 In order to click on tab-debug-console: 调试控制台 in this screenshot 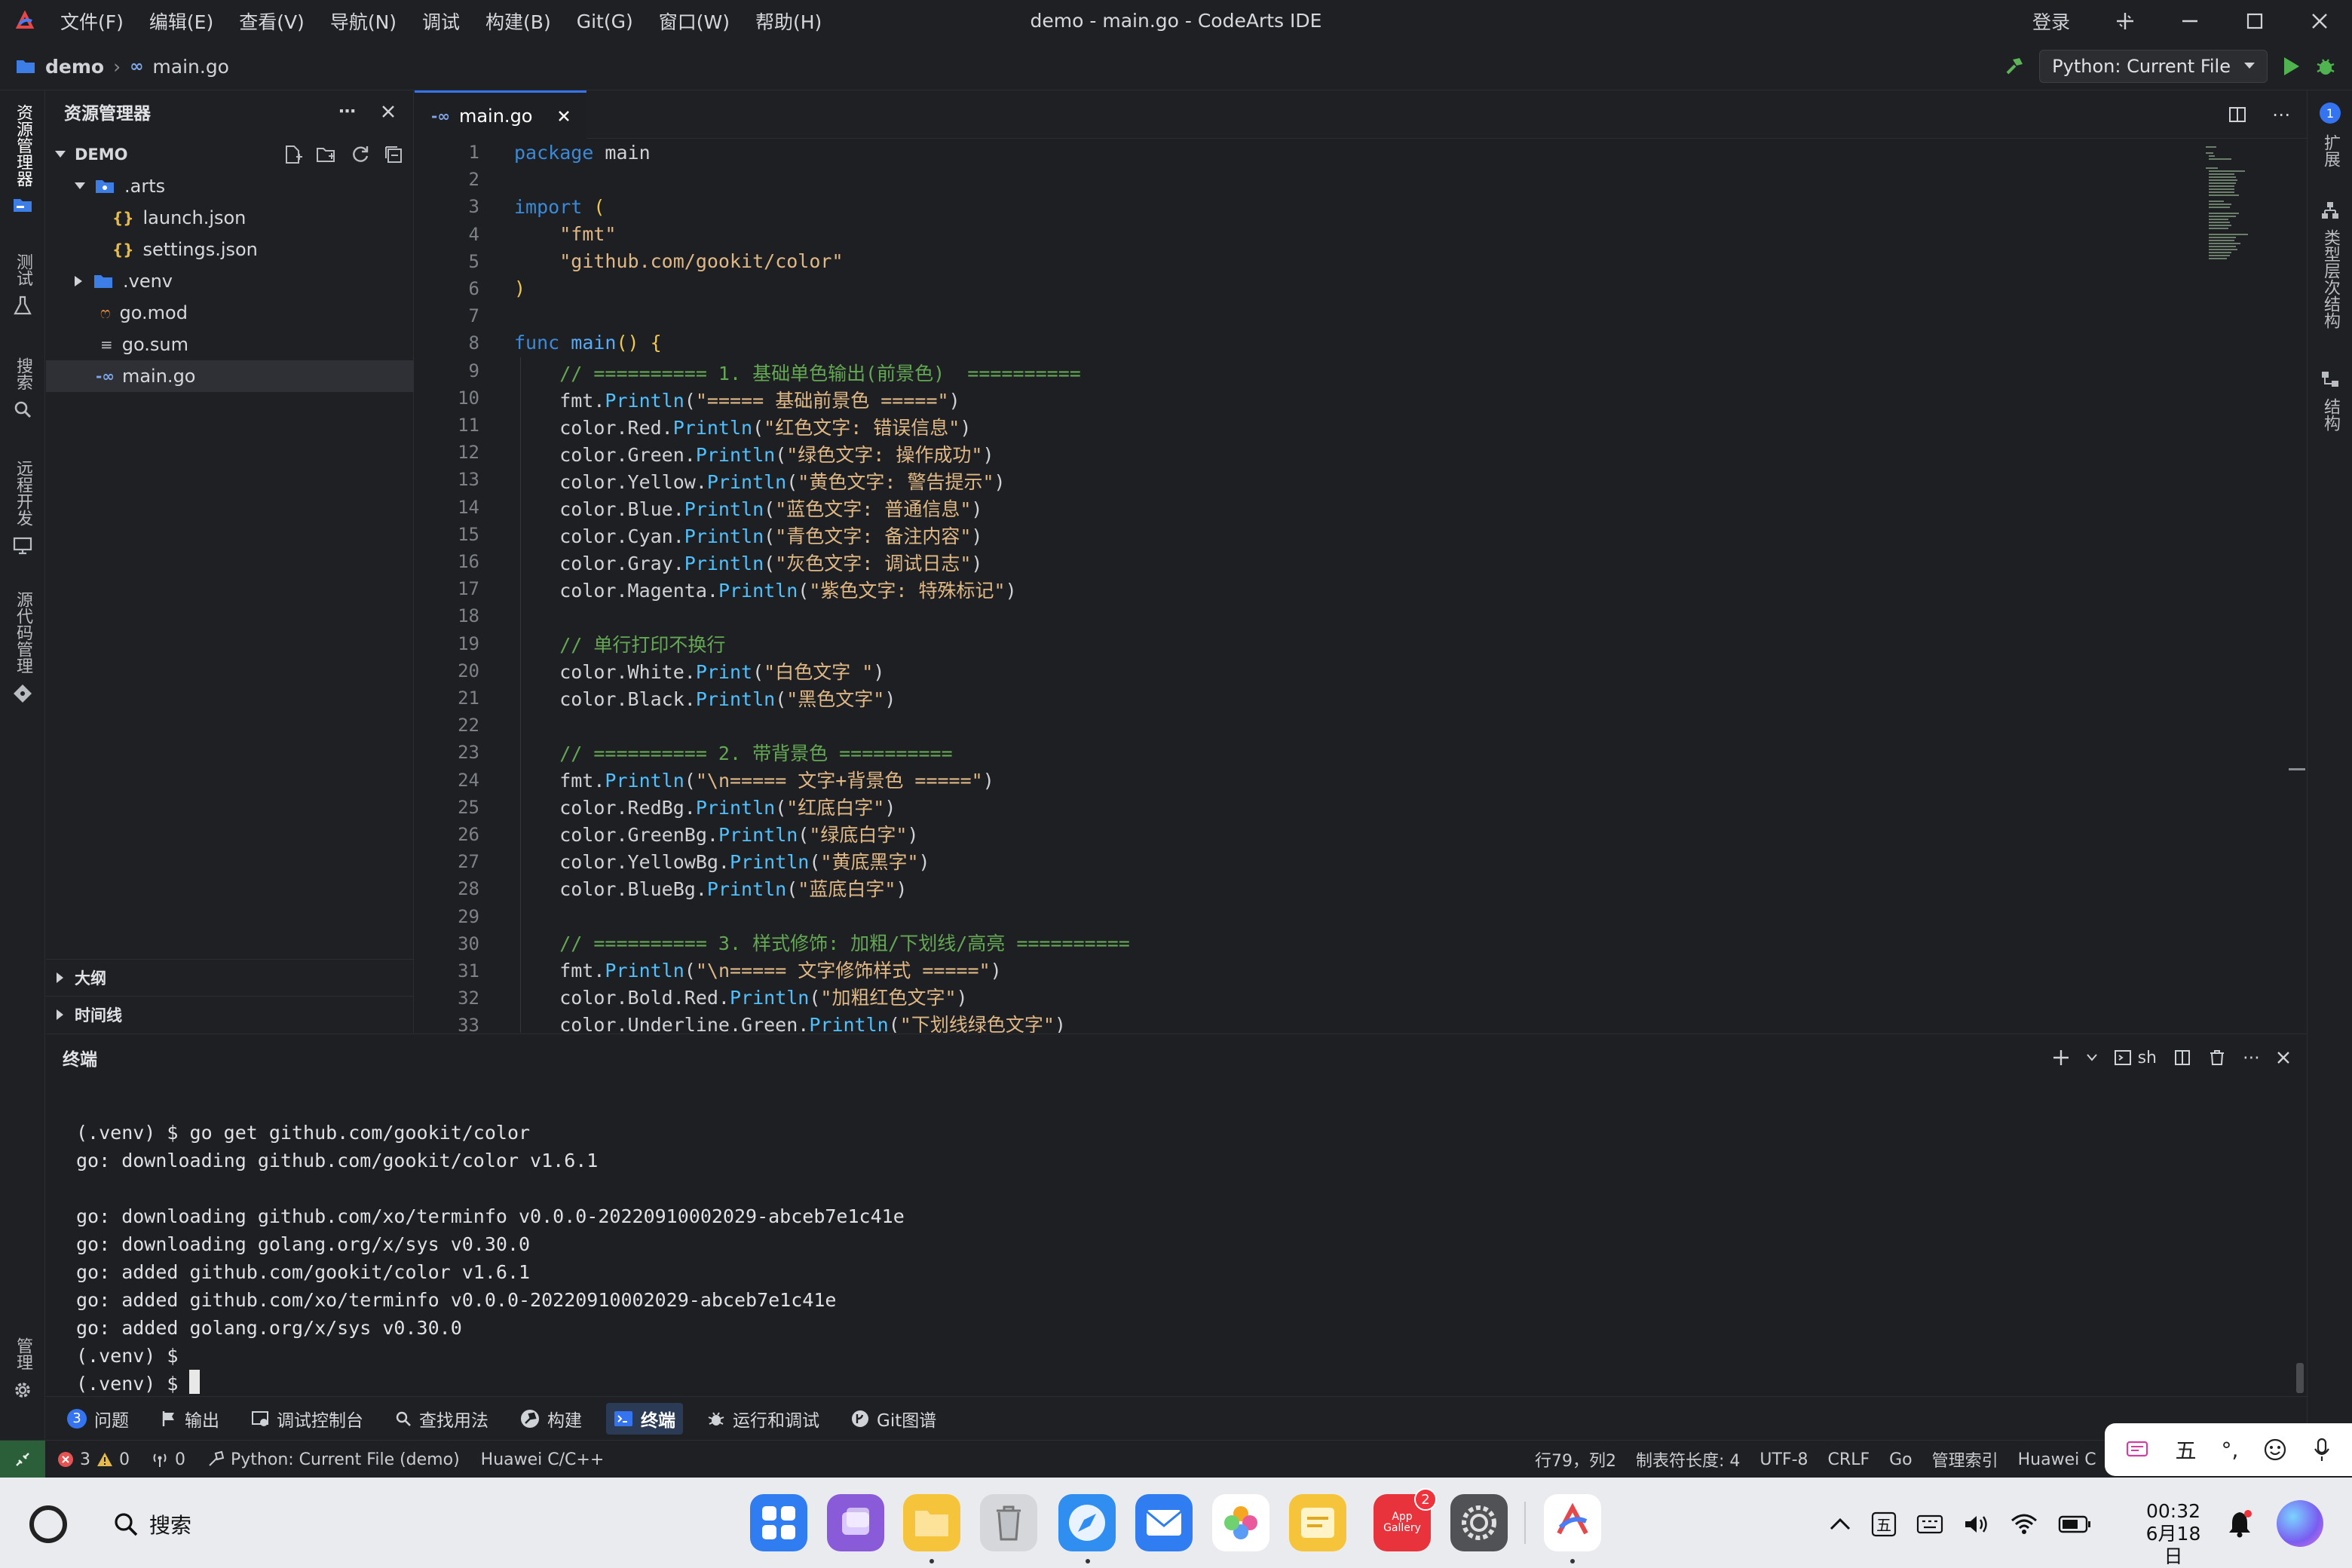, I will do `click(307, 1419)`.